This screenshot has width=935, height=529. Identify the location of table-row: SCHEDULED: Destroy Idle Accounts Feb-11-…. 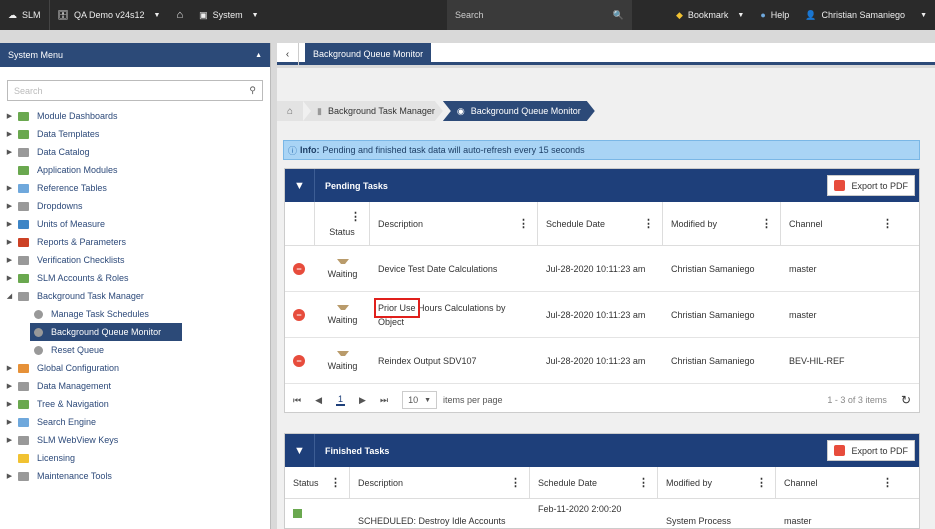
(602, 513).